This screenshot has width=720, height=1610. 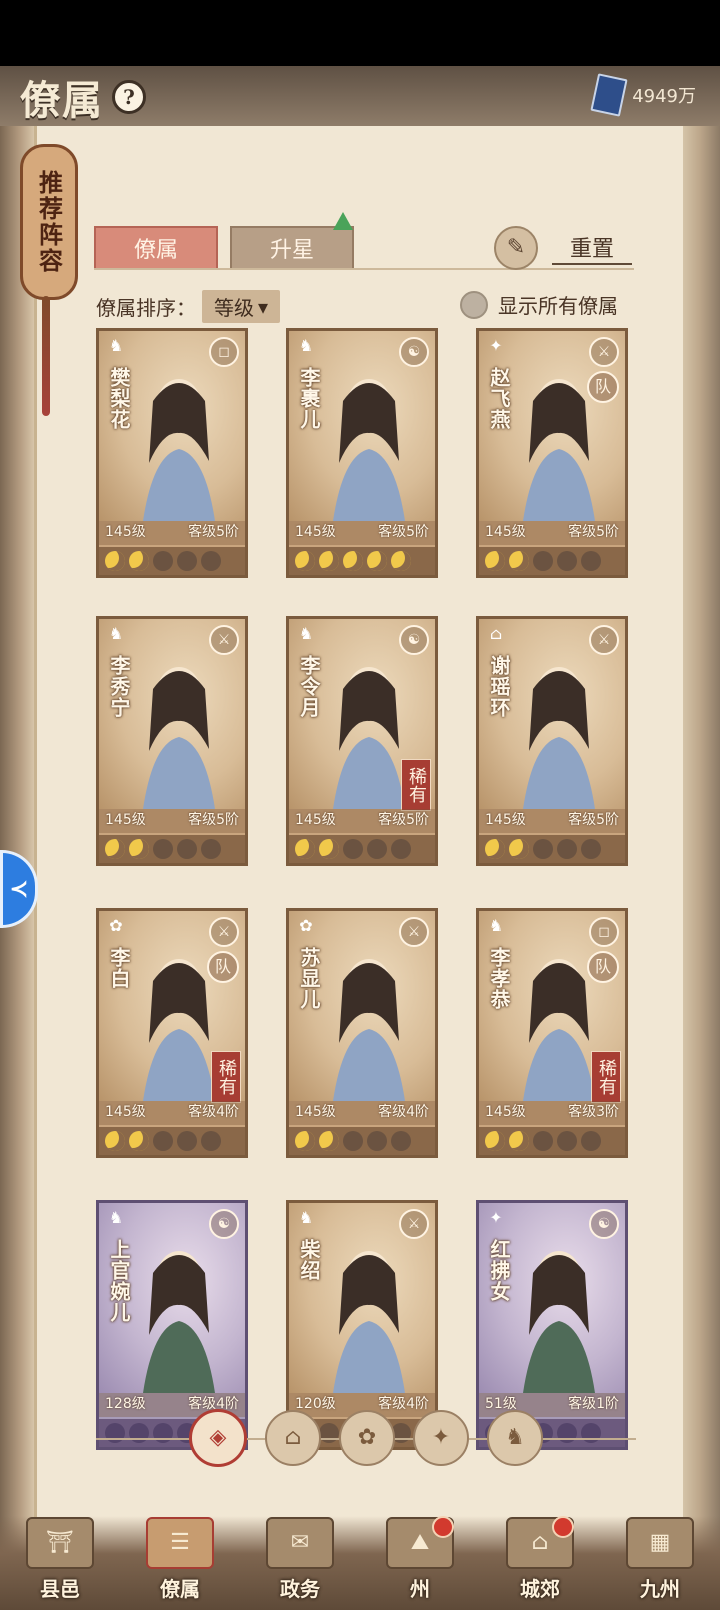 What do you see at coordinates (83, 97) in the screenshot?
I see `title-area: 僚属 ?` at bounding box center [83, 97].